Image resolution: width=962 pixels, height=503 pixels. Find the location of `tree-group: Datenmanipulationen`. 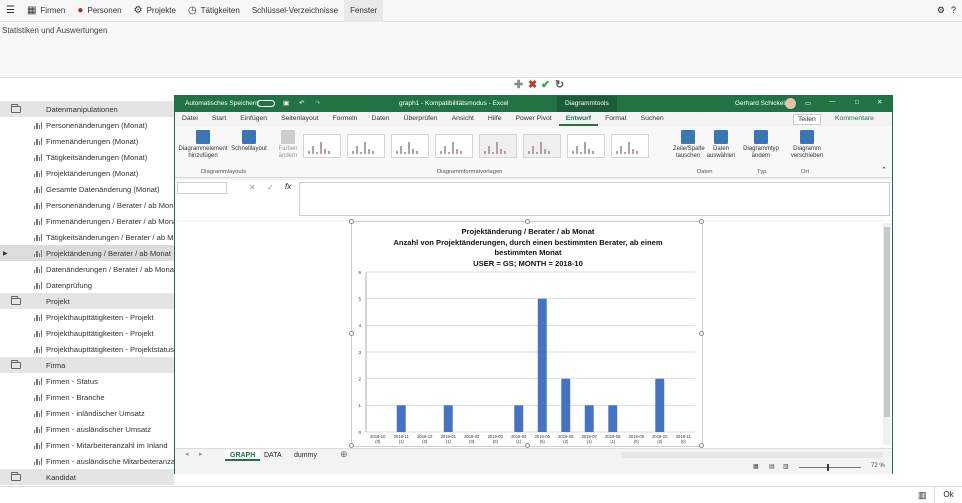

tree-group: Datenmanipulationen is located at coordinates (87, 109).